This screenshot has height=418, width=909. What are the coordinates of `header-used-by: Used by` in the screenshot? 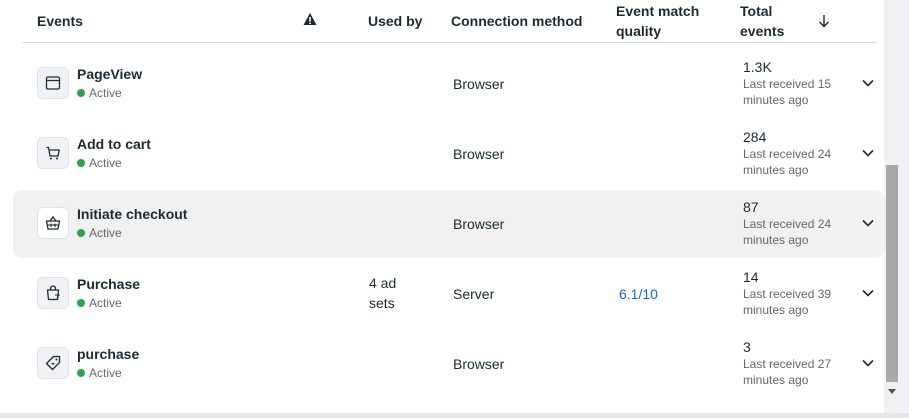 It's located at (395, 21).